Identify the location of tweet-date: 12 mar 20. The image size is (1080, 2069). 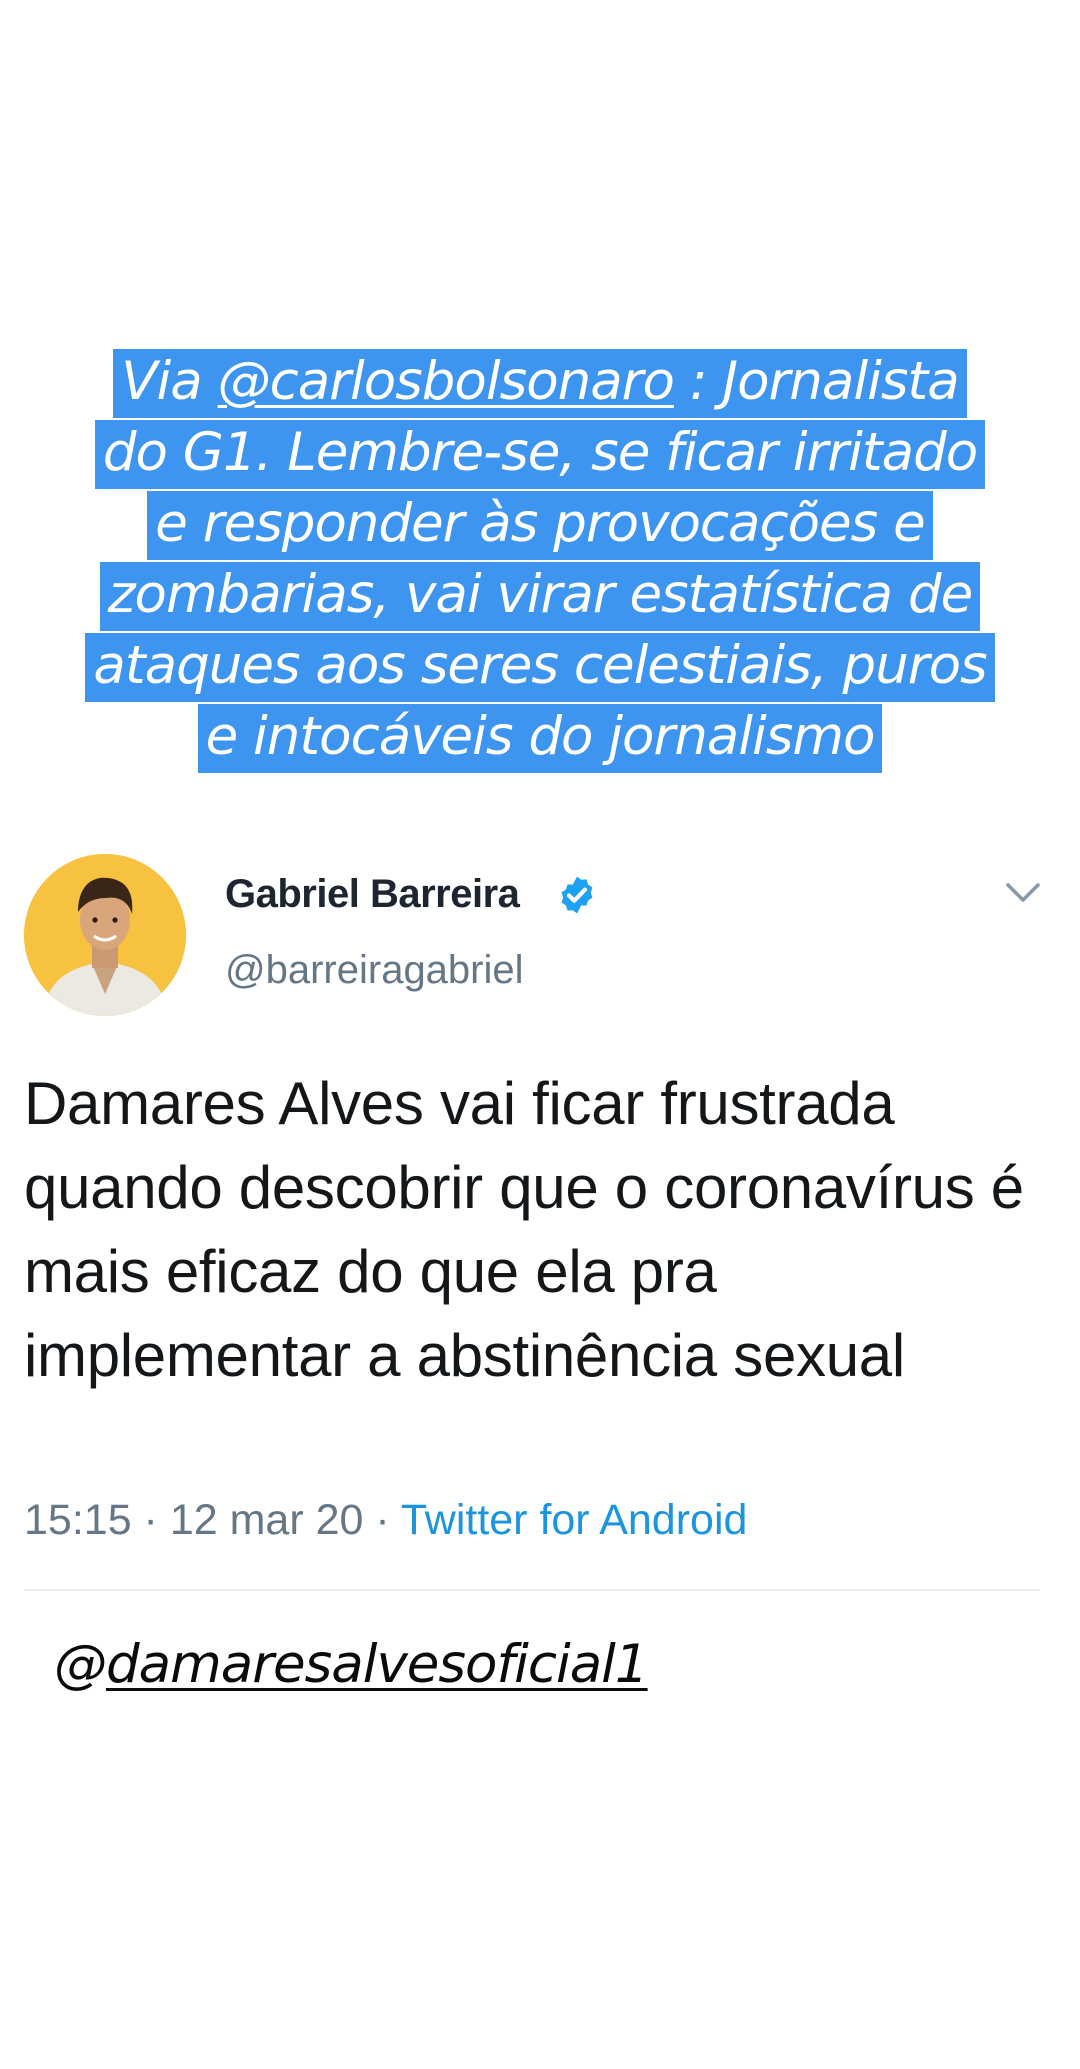
(267, 1520).